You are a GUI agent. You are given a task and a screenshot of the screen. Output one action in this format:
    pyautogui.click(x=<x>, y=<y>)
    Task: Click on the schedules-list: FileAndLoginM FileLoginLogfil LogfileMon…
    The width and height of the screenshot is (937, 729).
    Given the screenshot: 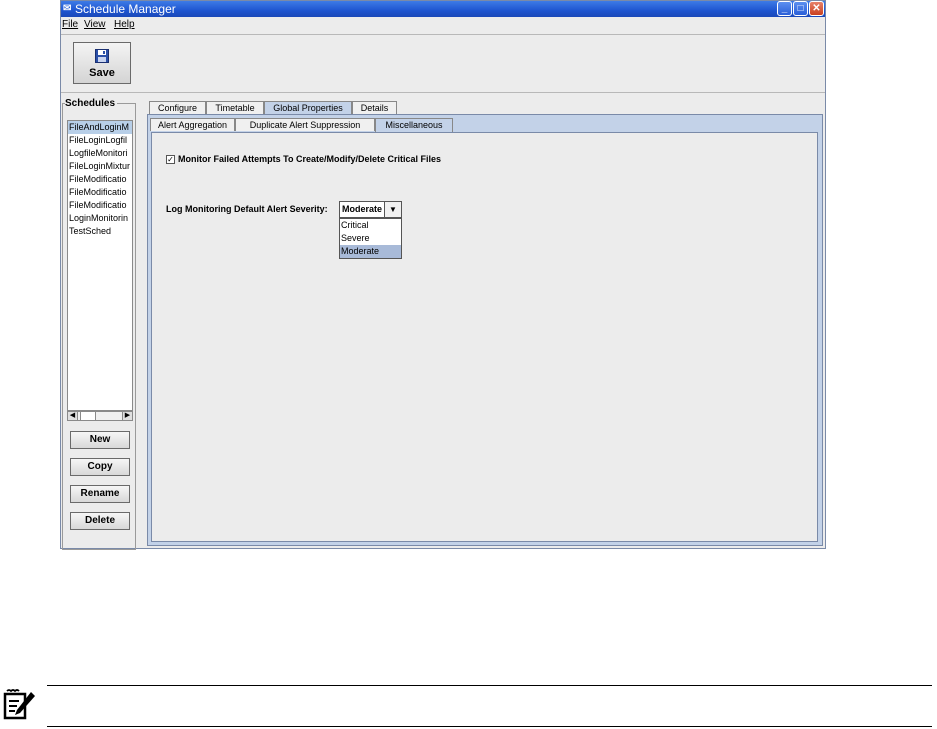 What is the action you would take?
    pyautogui.click(x=100, y=265)
    